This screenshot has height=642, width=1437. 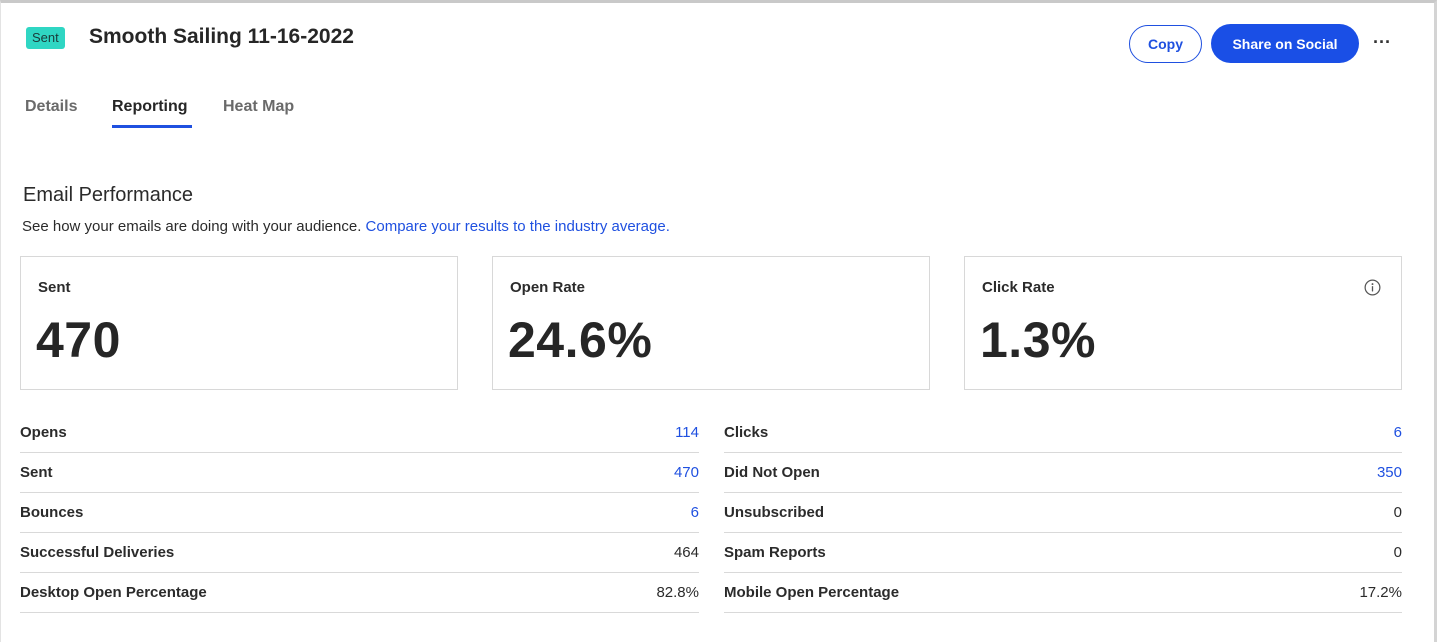 I want to click on metric-label: Opens, so click(x=43, y=432).